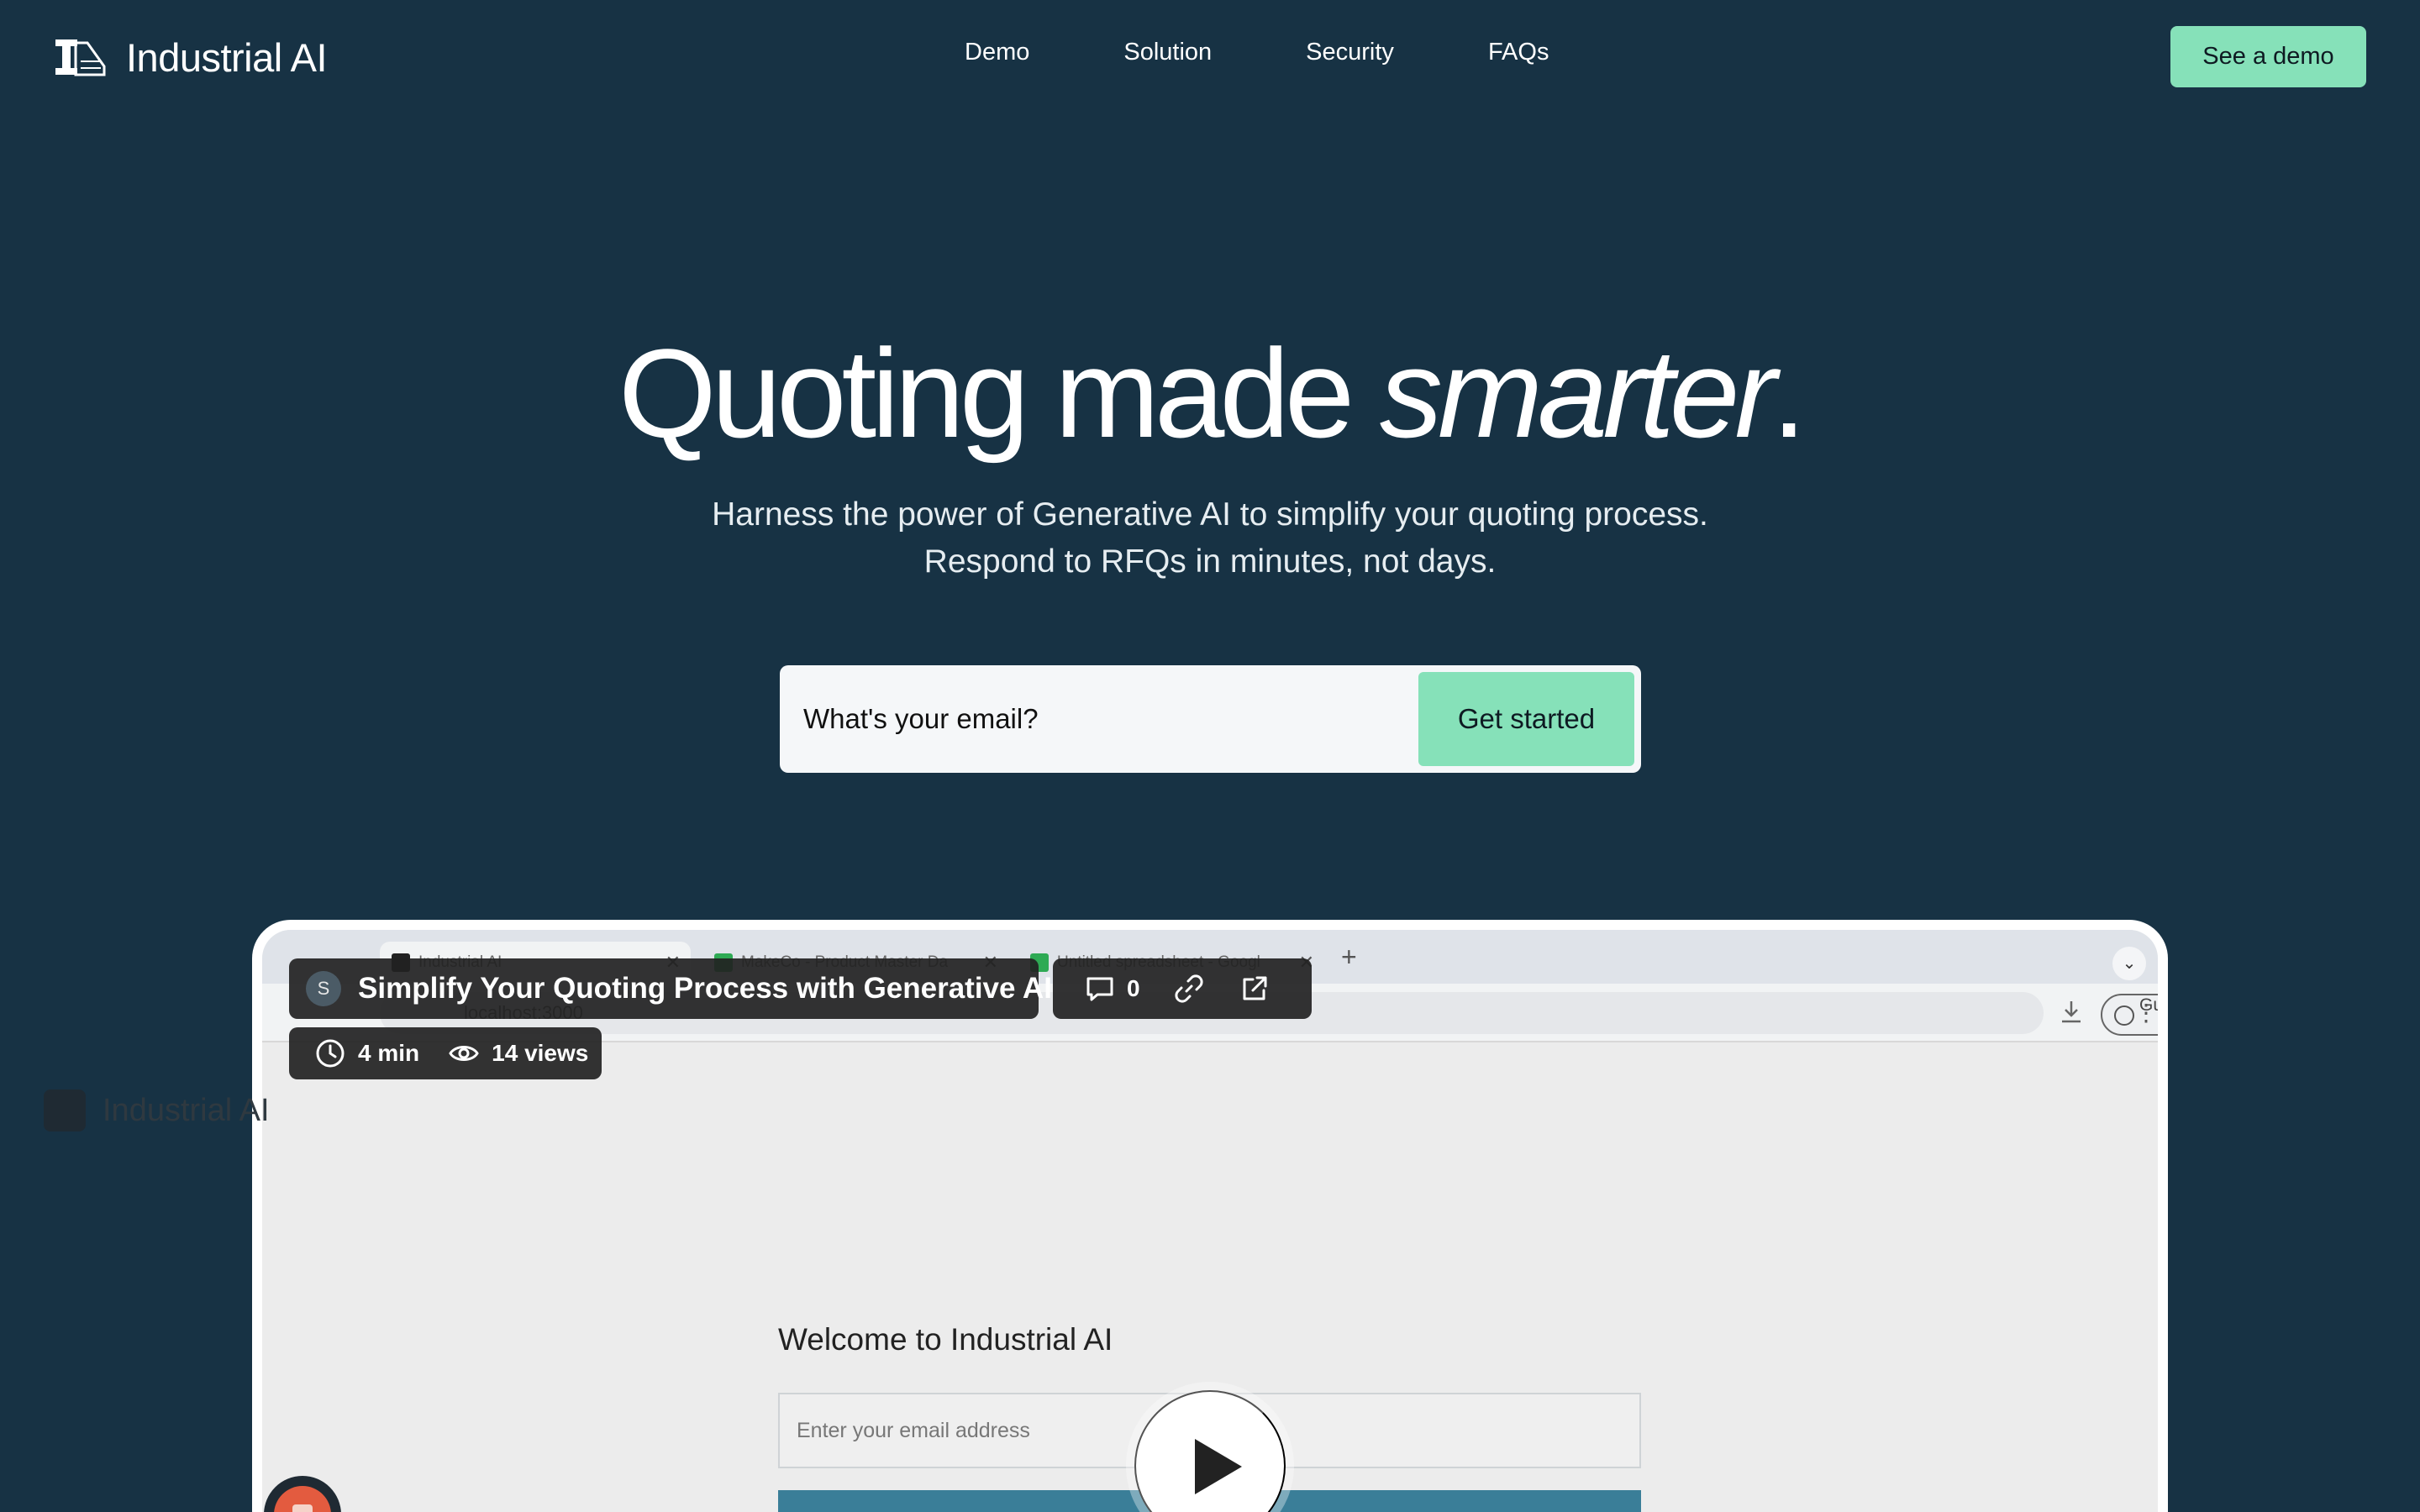 The width and height of the screenshot is (2420, 1512). Describe the element at coordinates (1255, 988) in the screenshot. I see `external-link-icon` at that location.